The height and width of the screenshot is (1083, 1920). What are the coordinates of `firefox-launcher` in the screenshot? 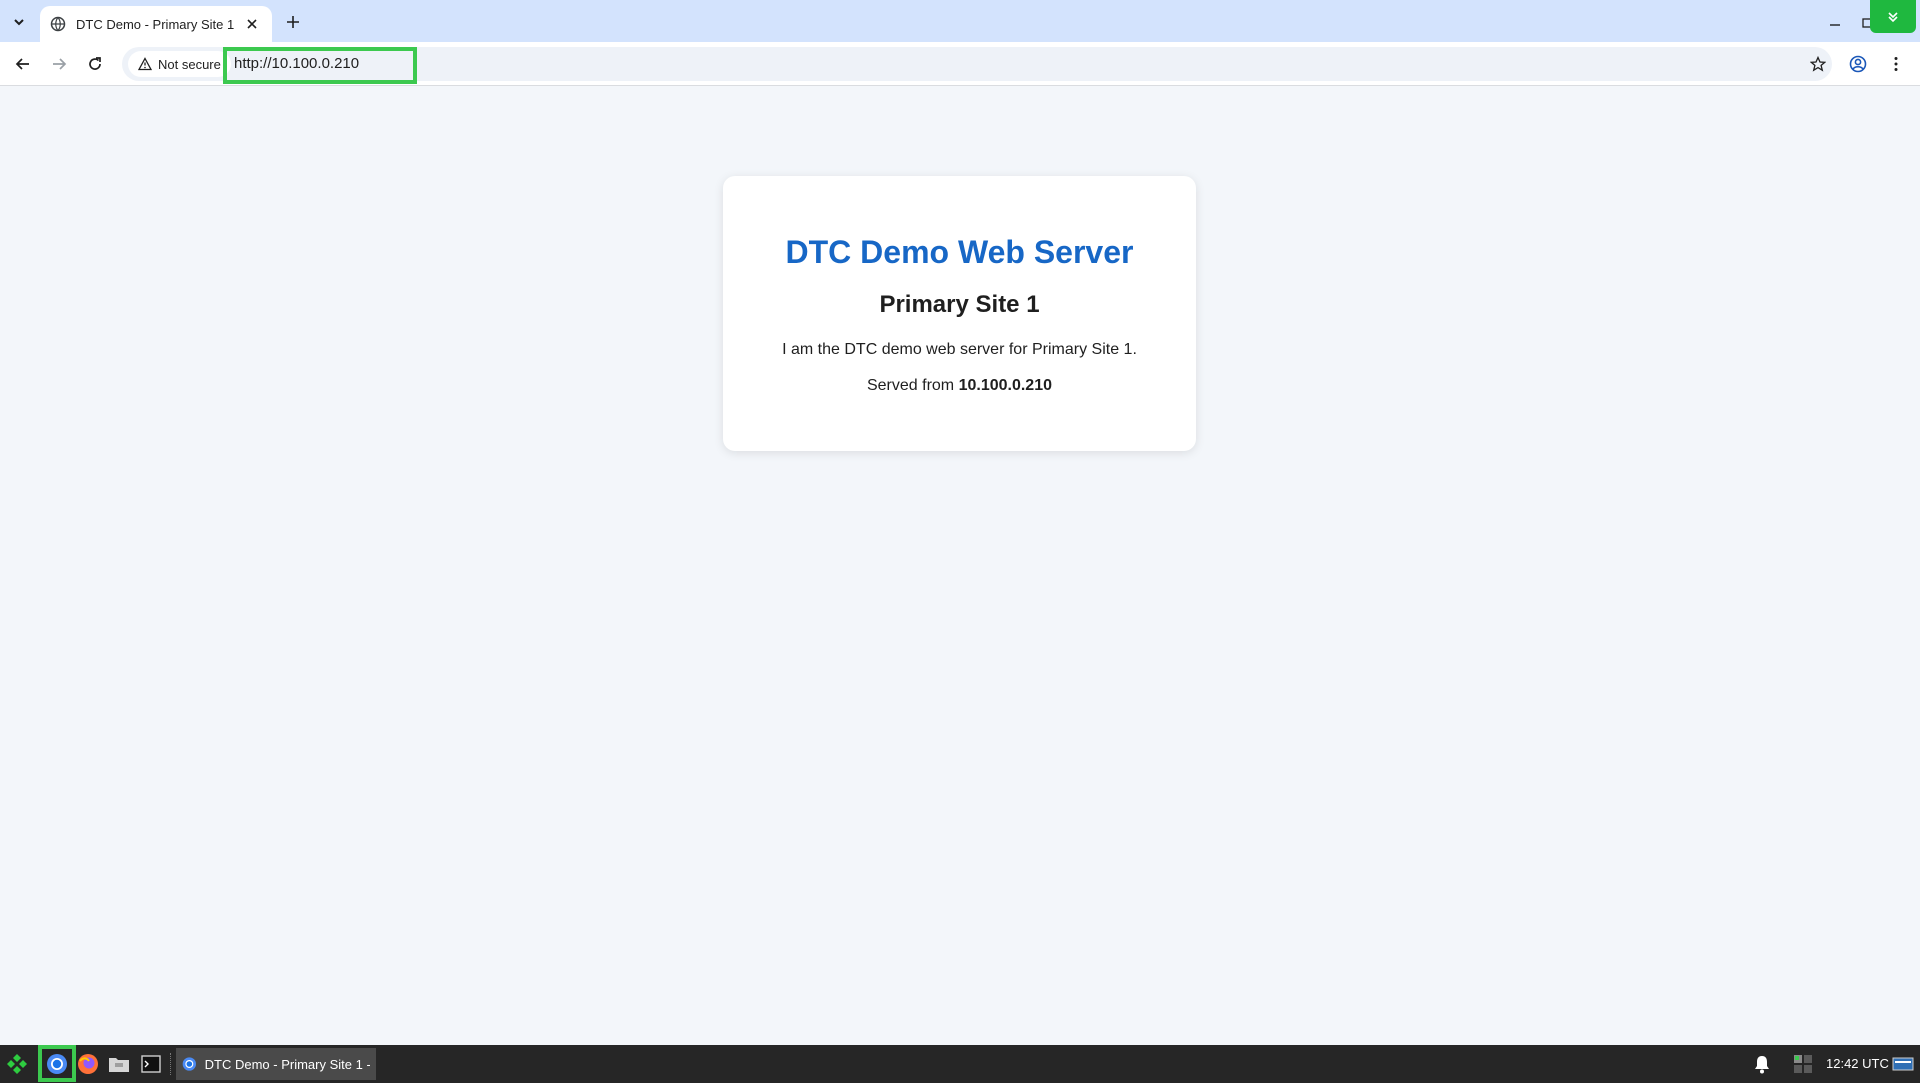 It's located at (88, 1064).